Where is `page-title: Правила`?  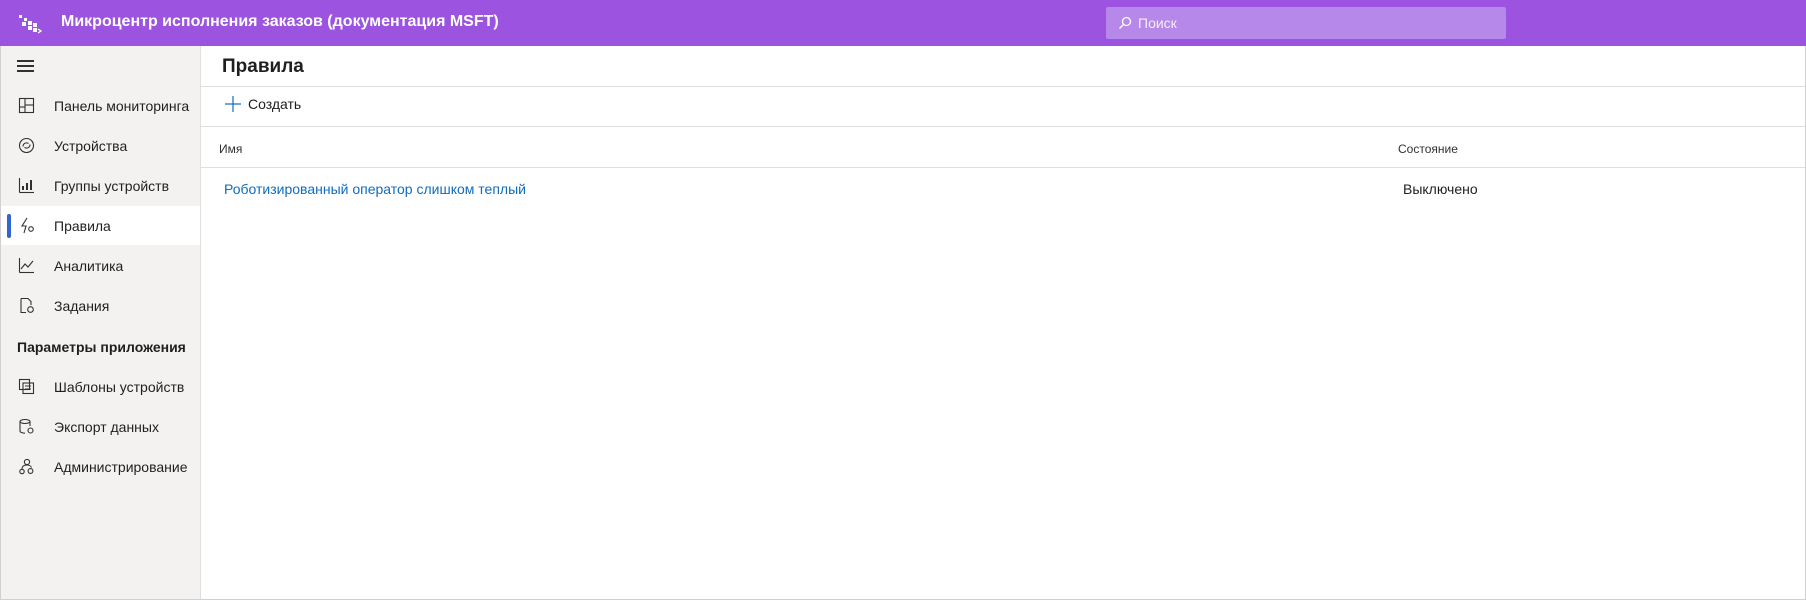 page-title: Правила is located at coordinates (263, 66).